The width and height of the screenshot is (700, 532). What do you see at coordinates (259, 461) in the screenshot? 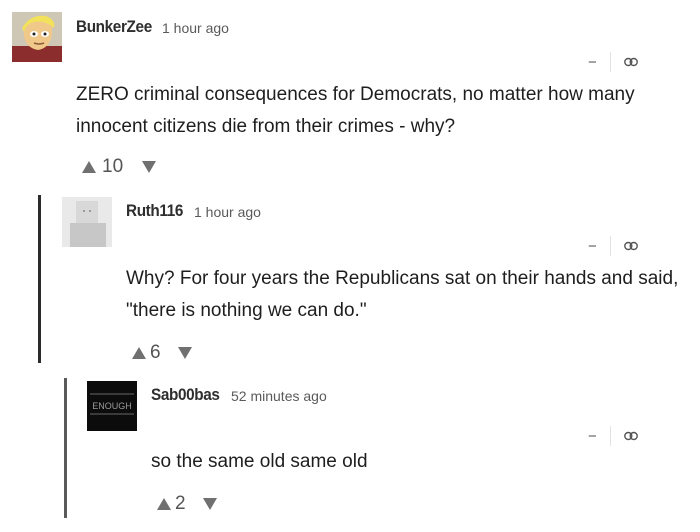
I see `comment-text: so the same old same old` at bounding box center [259, 461].